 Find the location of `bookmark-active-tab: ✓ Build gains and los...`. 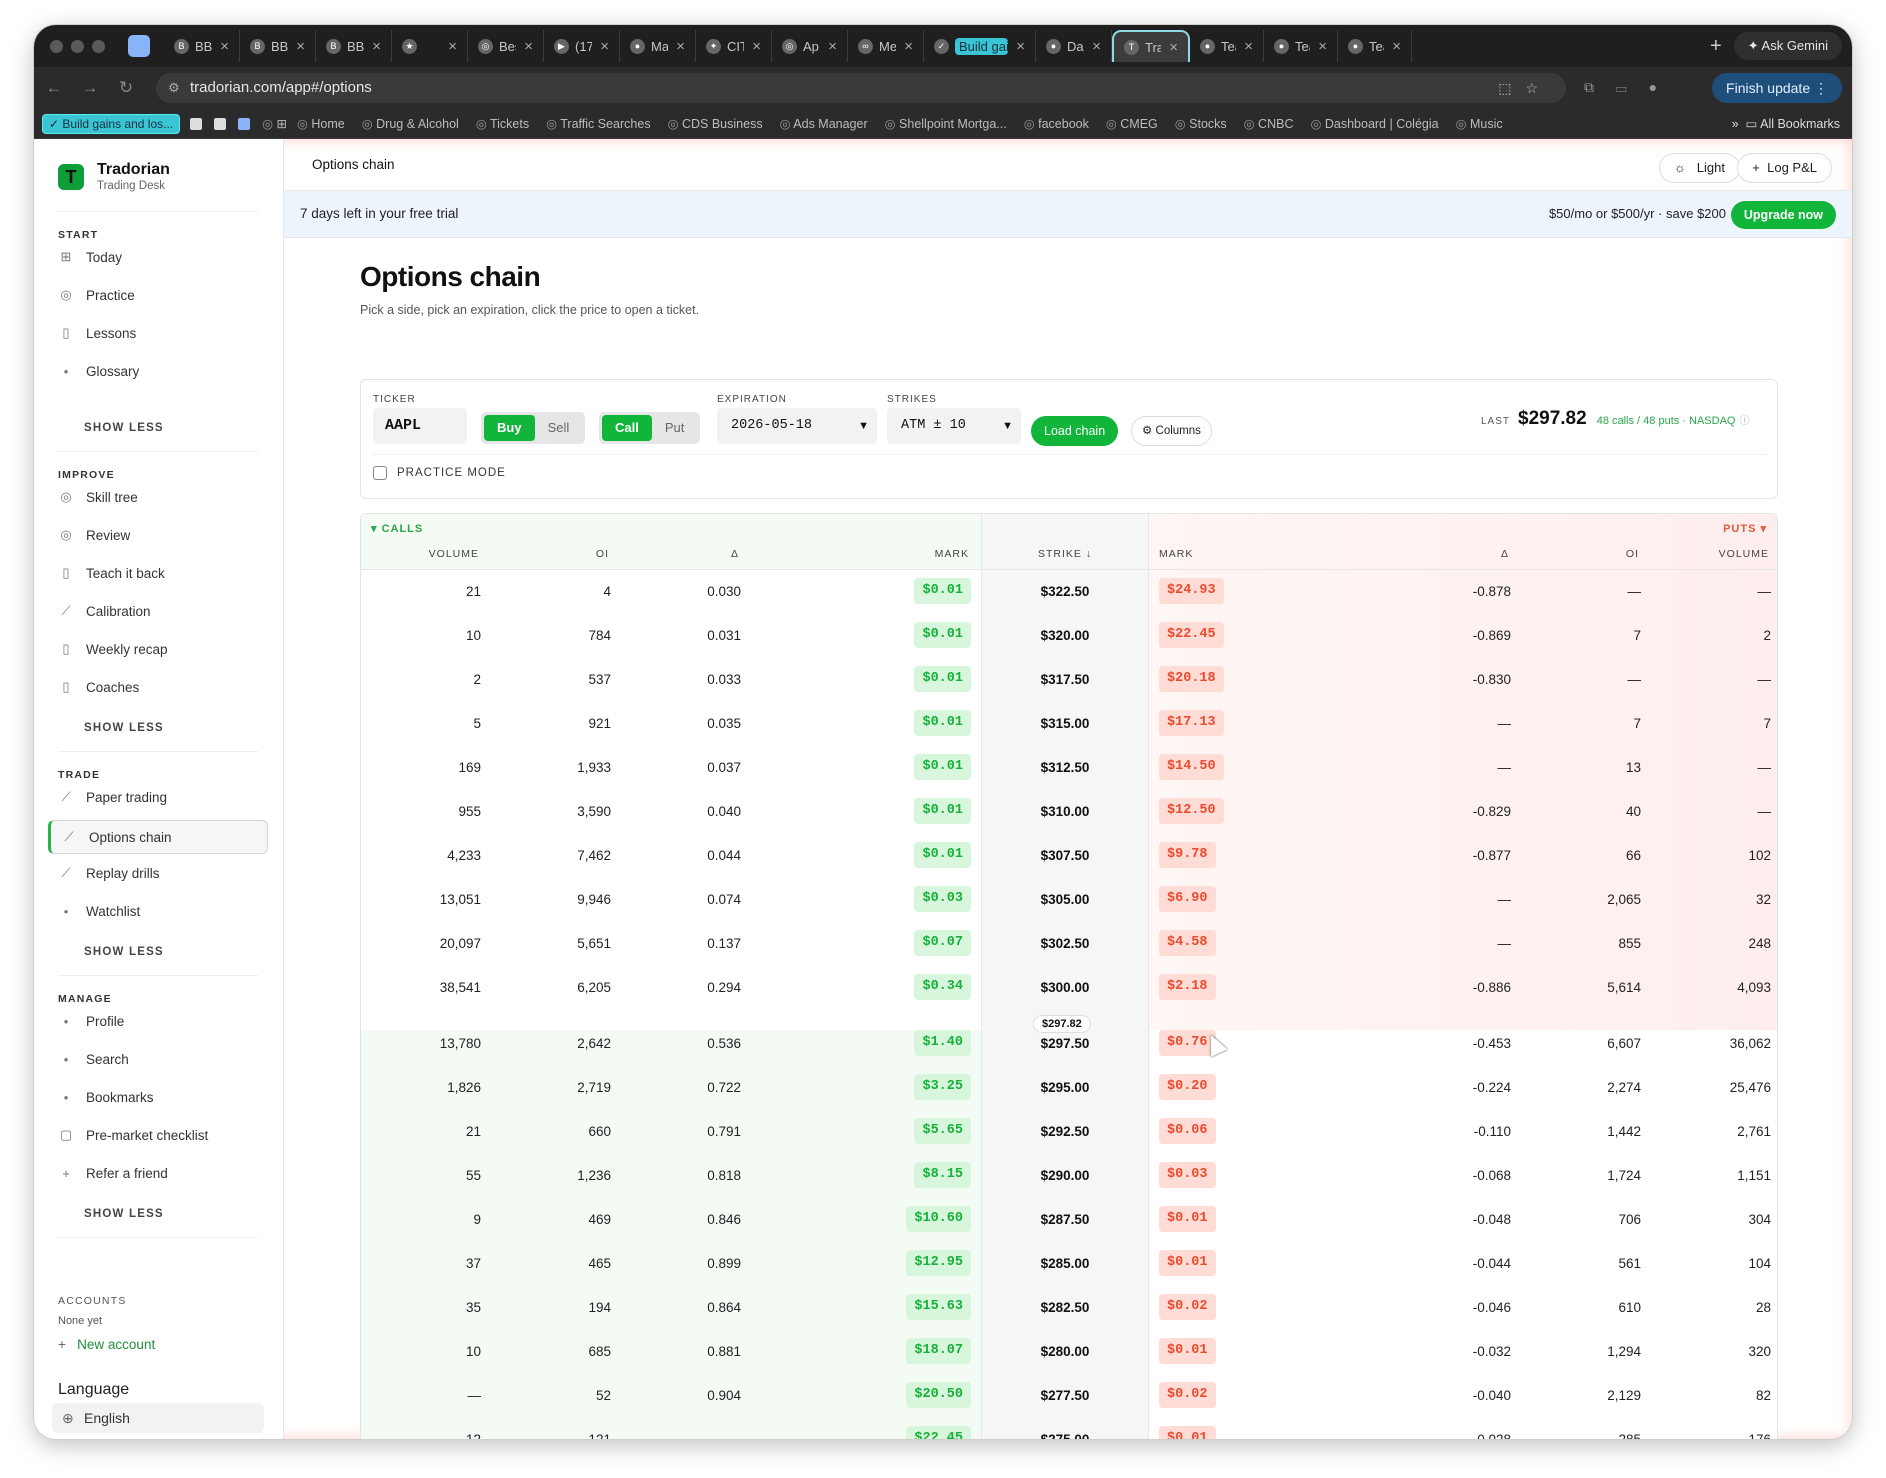

bookmark-active-tab: ✓ Build gains and los... is located at coordinates (111, 123).